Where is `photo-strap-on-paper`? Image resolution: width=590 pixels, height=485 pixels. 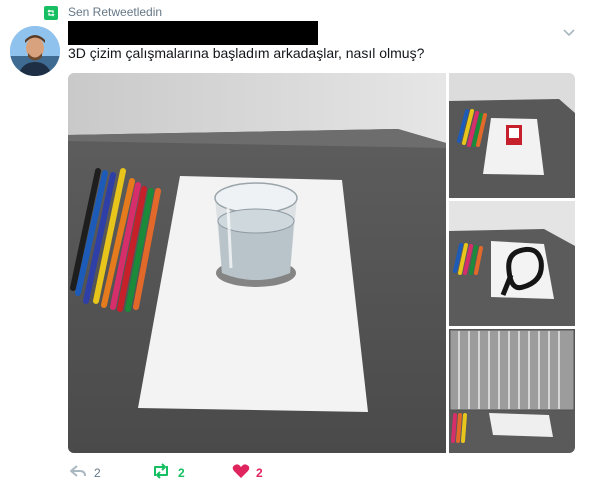 photo-strap-on-paper is located at coordinates (512, 263).